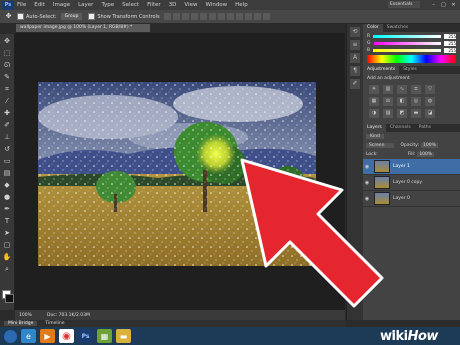 The width and height of the screenshot is (460, 345). Describe the element at coordinates (7, 269) in the screenshot. I see `zoom-tool-icon: ⌕` at that location.